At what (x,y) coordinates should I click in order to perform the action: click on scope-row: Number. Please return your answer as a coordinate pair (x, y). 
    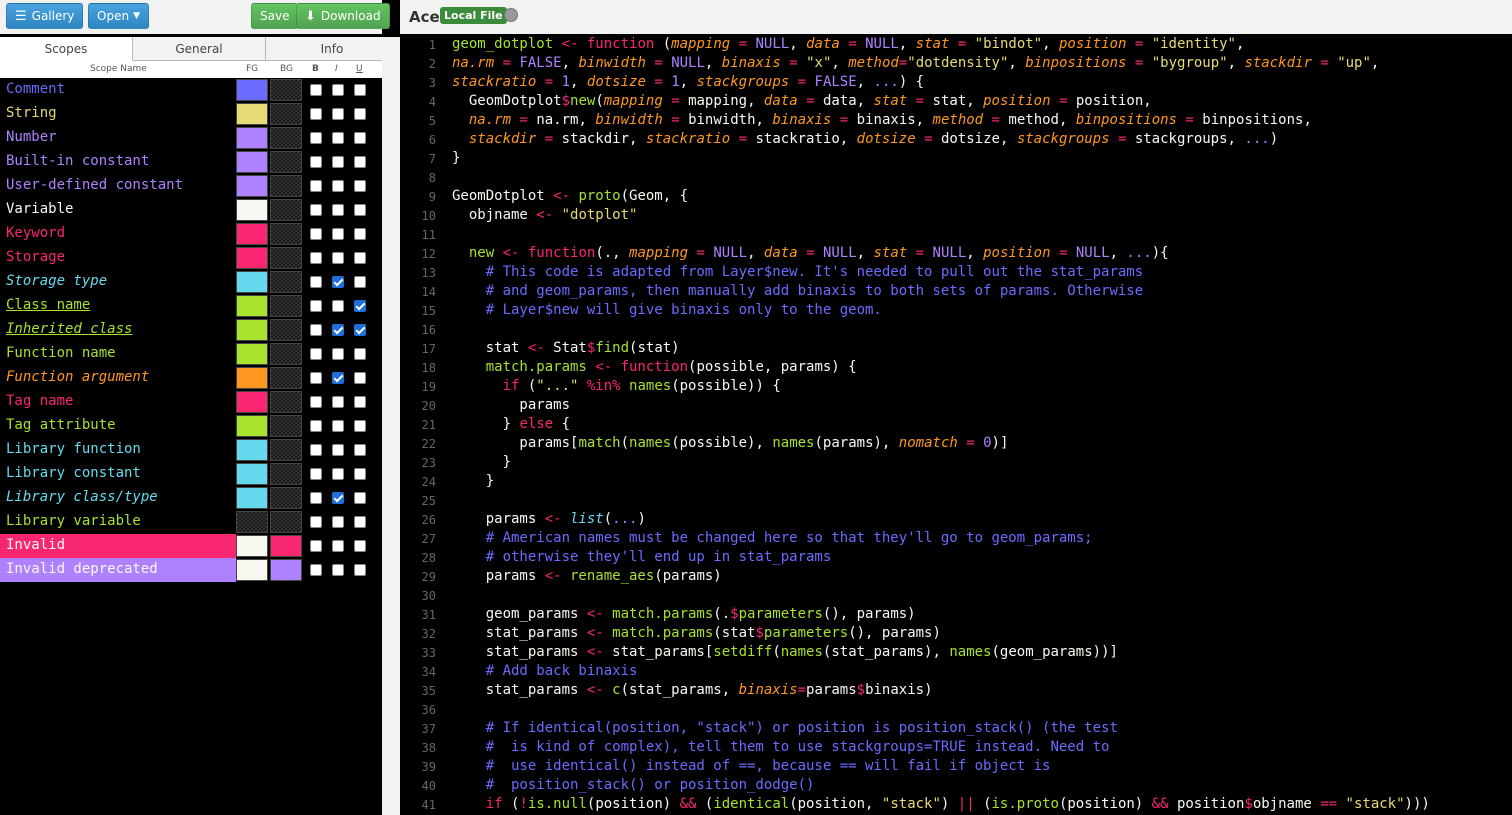
    Looking at the image, I should click on (191, 138).